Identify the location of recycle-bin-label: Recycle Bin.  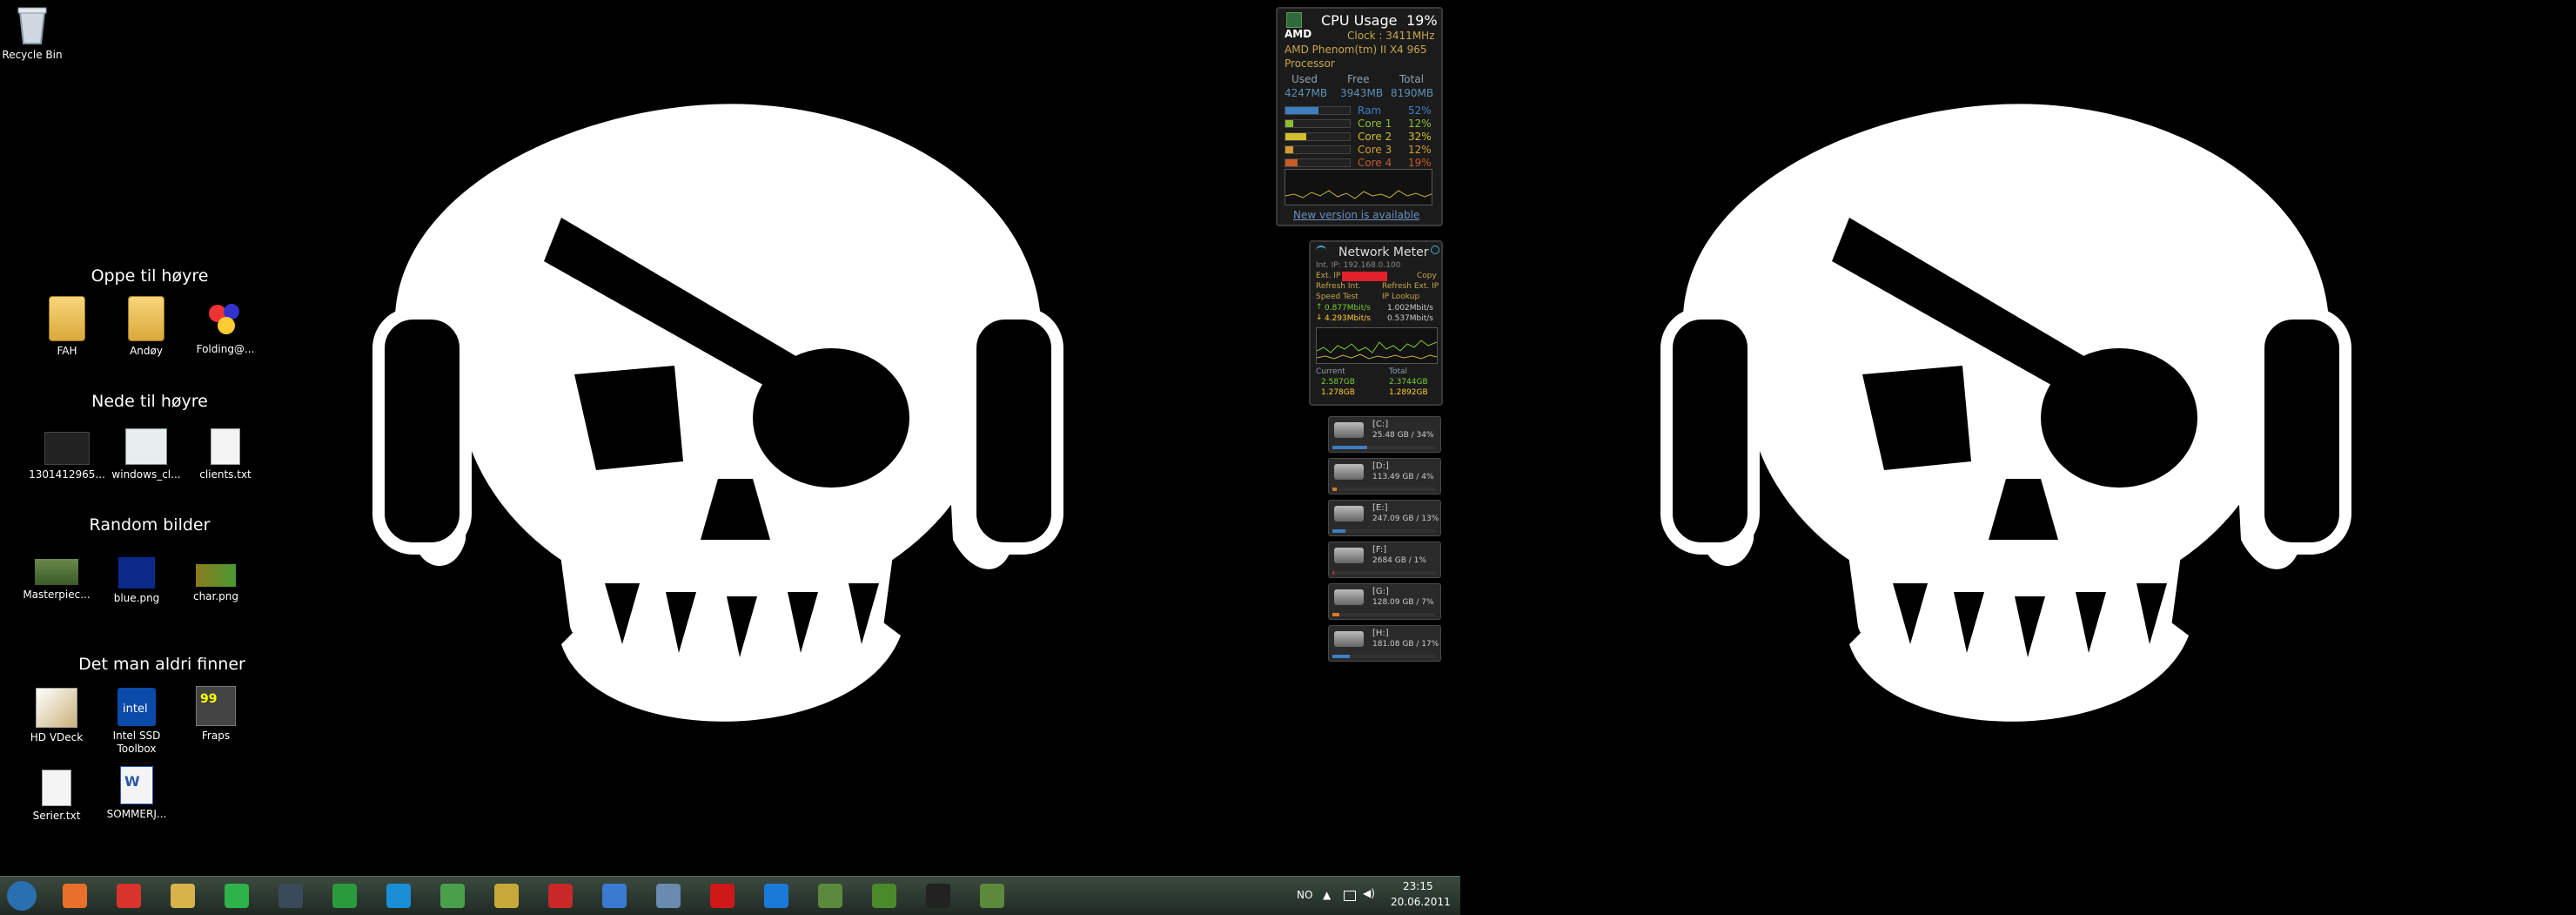
(32, 55).